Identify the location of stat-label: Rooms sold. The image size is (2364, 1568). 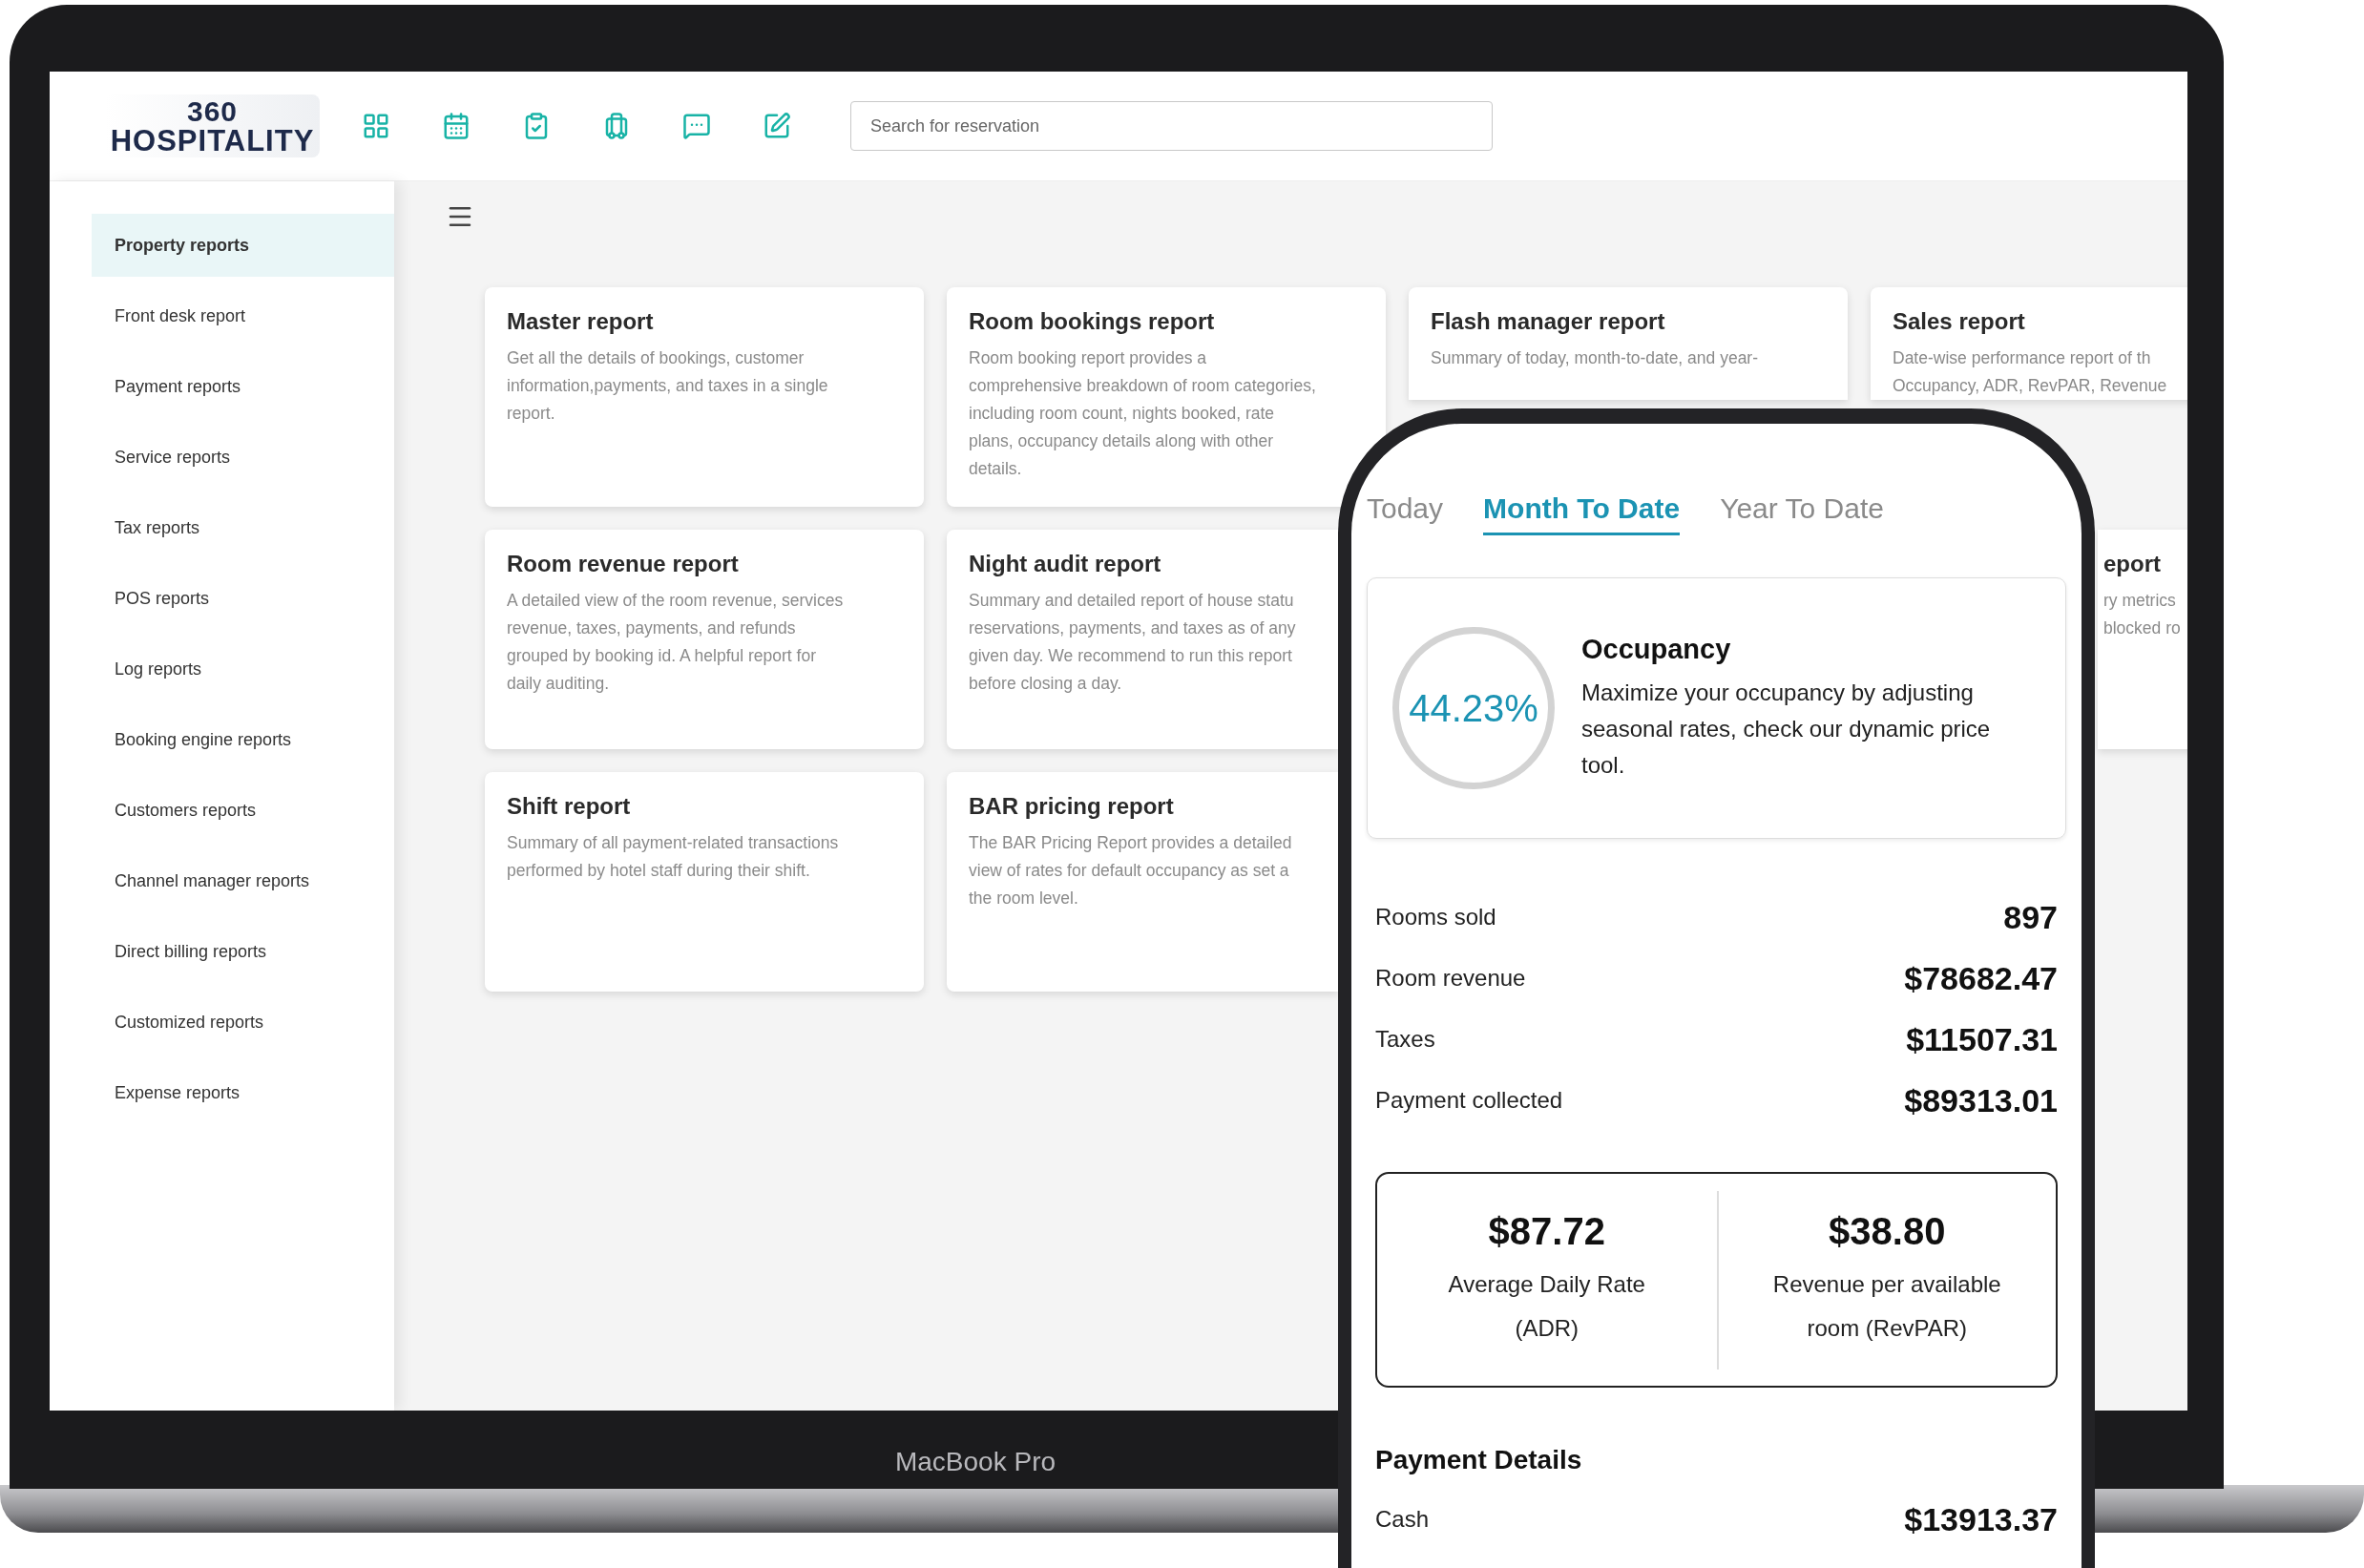
(1435, 917).